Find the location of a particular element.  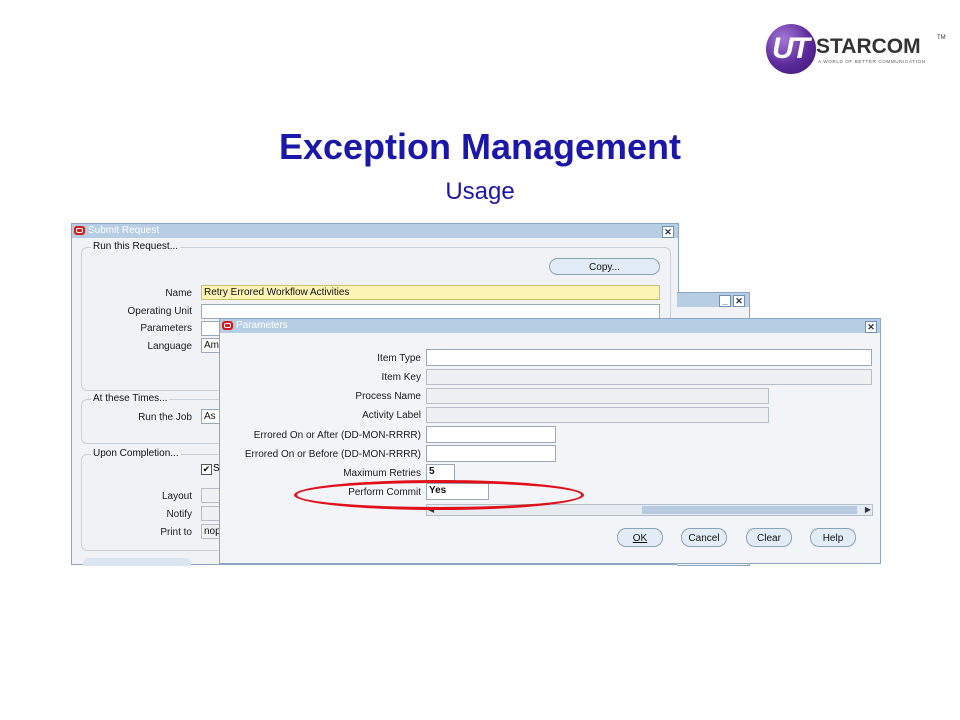

errored-on-after-field is located at coordinates (491, 434).